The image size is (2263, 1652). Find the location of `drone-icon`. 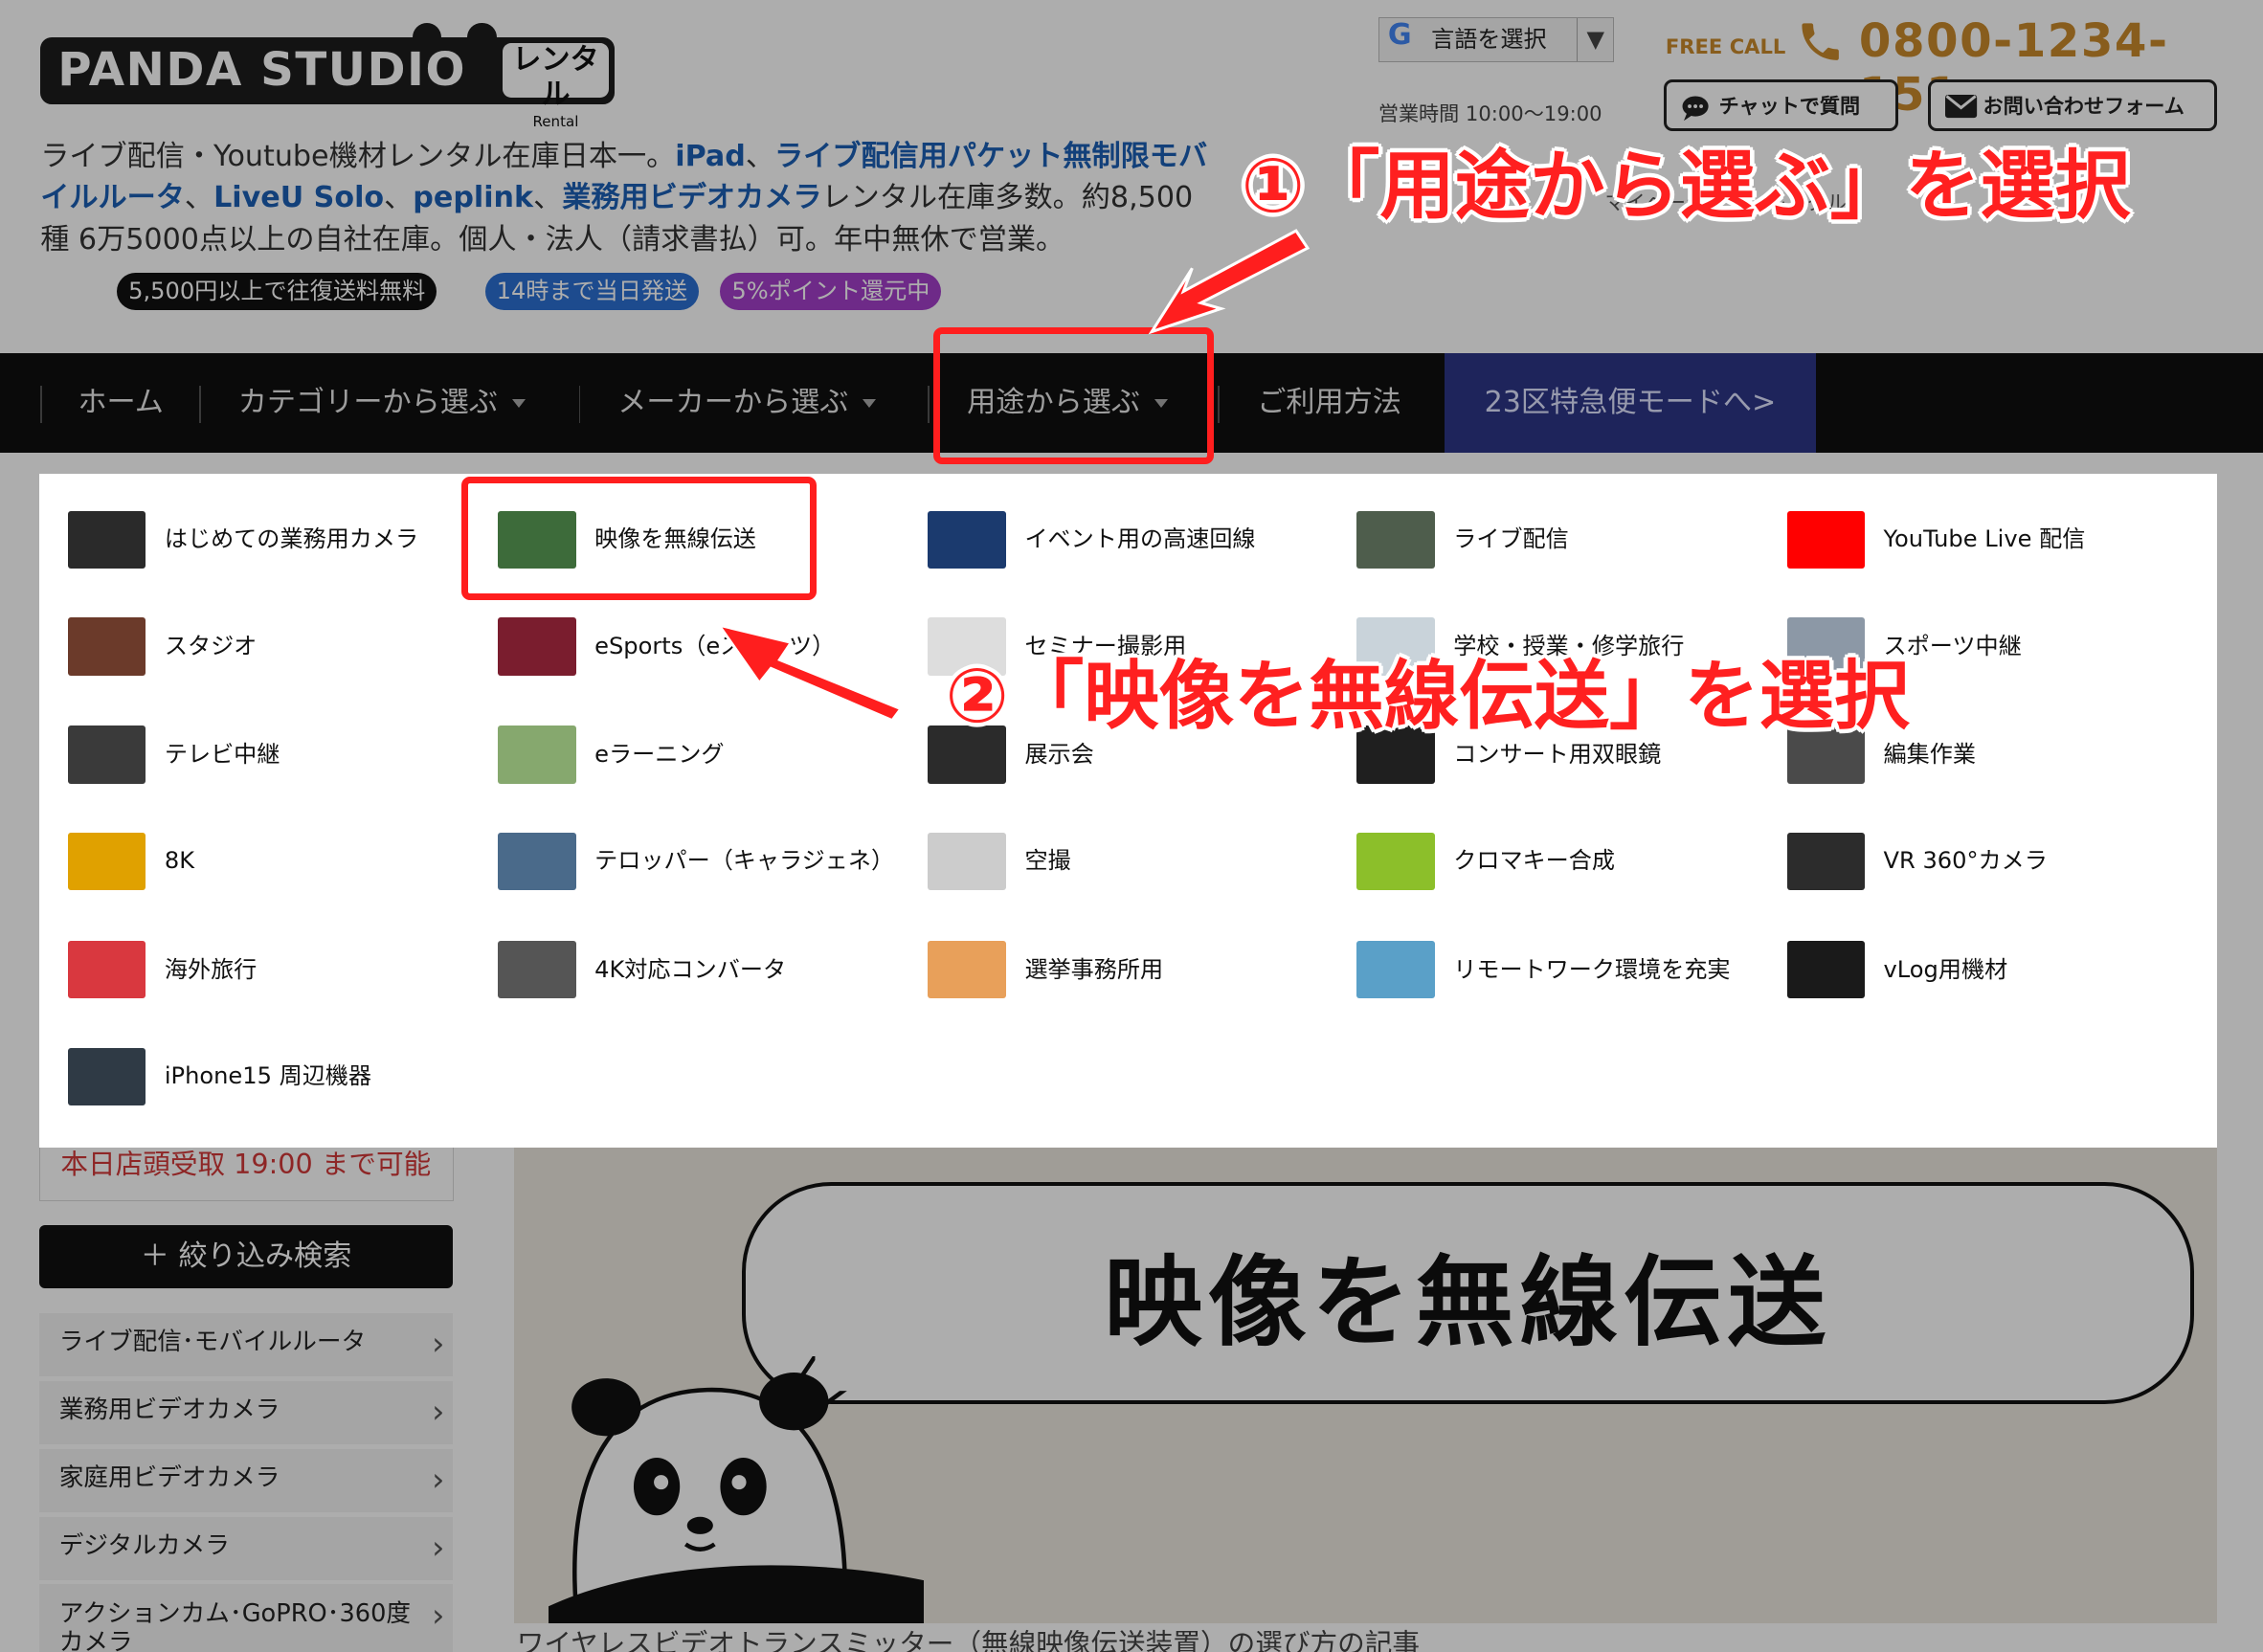

drone-icon is located at coordinates (967, 861).